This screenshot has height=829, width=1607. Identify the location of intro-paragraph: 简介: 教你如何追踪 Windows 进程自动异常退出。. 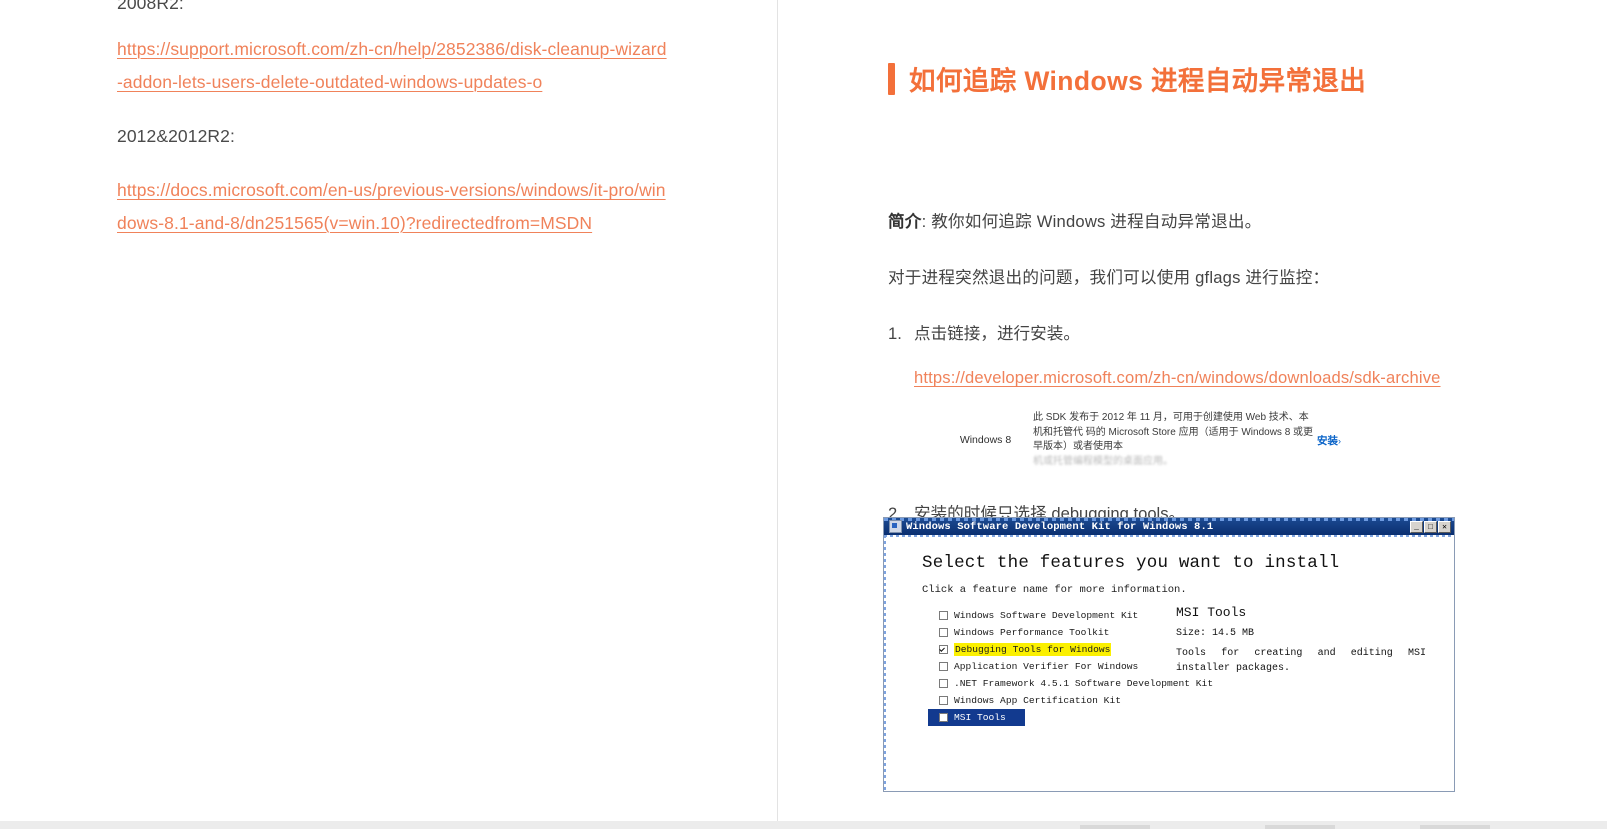
(1218, 222).